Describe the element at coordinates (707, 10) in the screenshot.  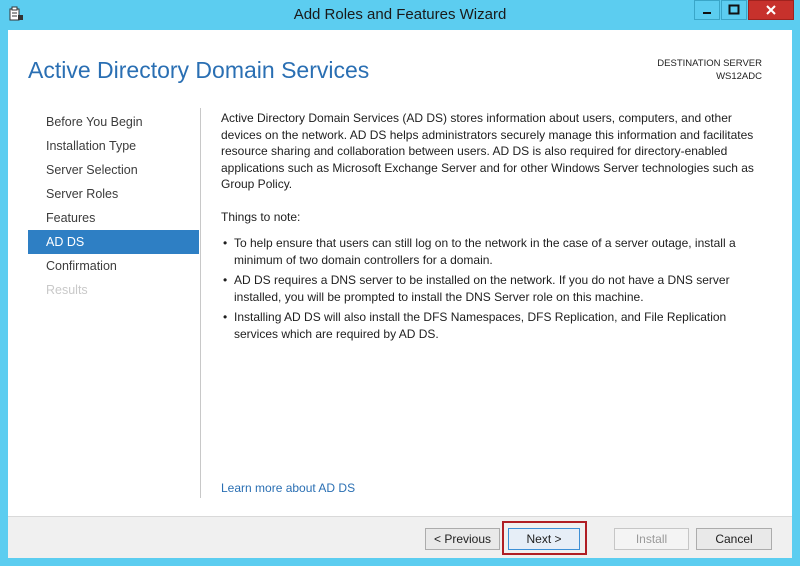
I see `minimize-button` at that location.